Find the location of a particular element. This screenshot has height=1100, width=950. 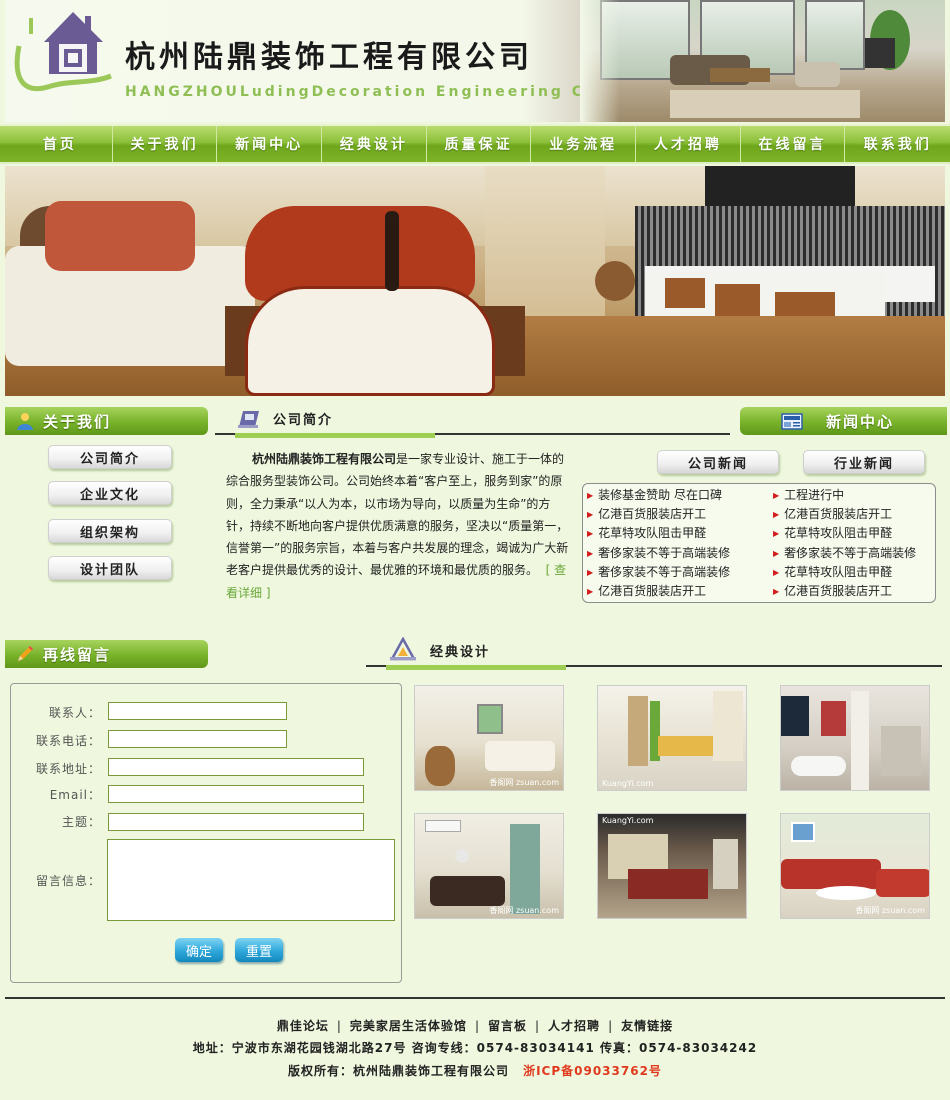

nav-quality: 质量保证 is located at coordinates (479, 144).